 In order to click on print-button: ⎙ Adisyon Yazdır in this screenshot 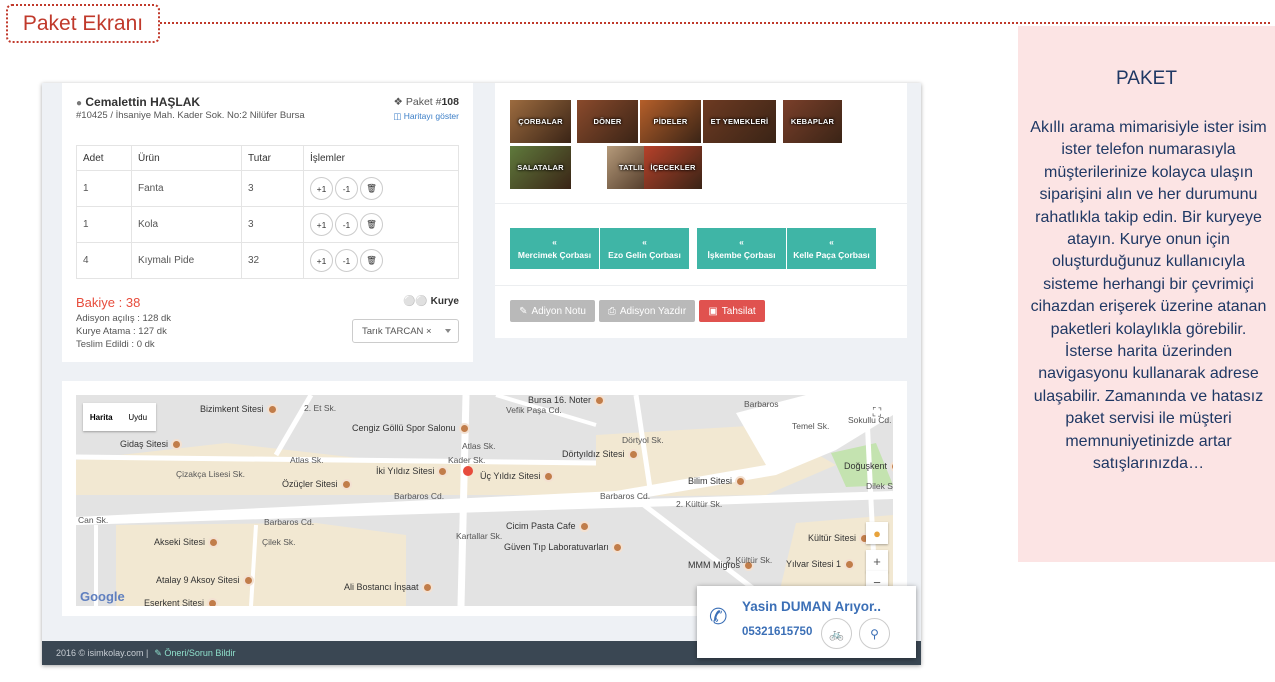, I will do `click(647, 311)`.